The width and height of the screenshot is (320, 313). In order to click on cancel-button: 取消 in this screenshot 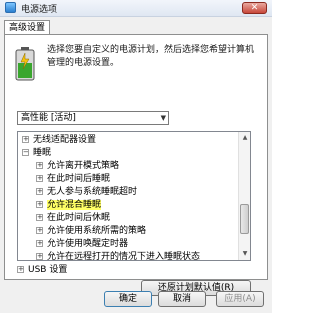, I will do `click(182, 299)`.